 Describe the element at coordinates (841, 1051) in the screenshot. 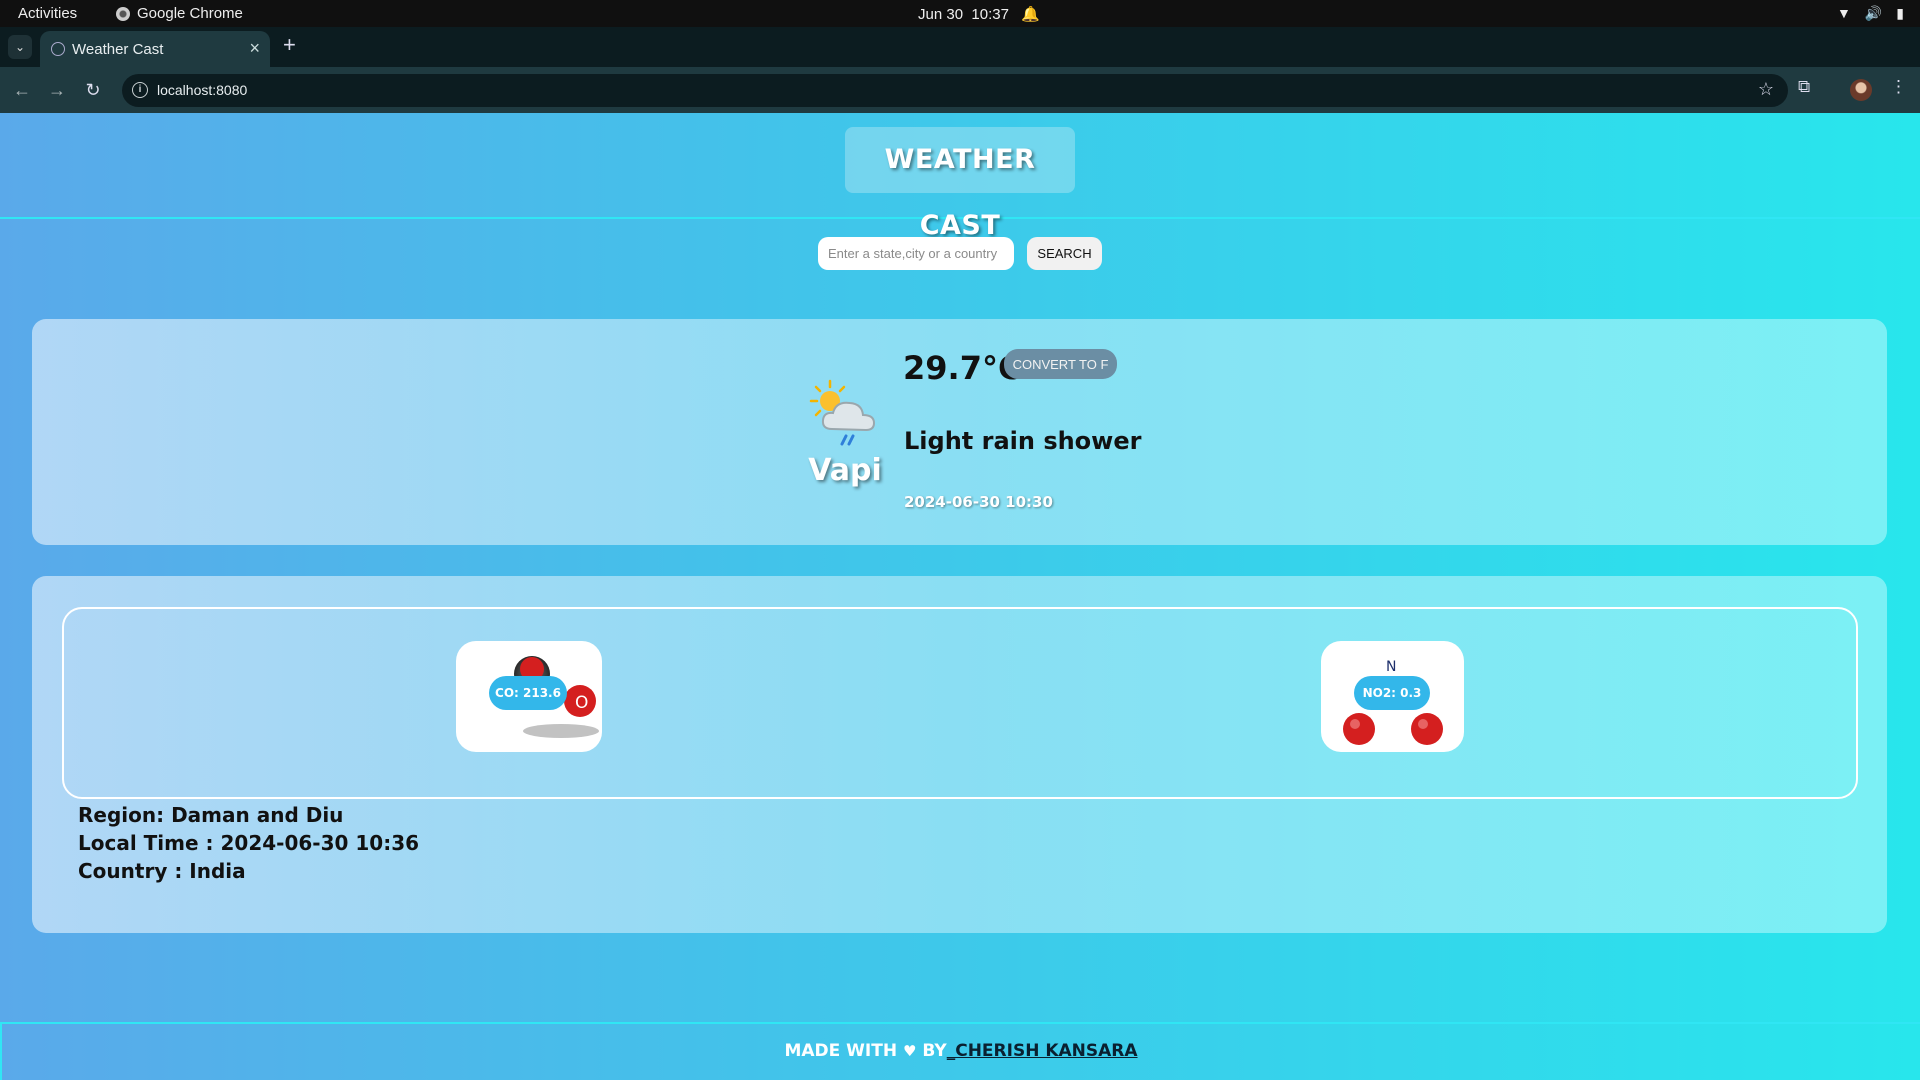

I see `footer-prefix: MADE WITH` at that location.